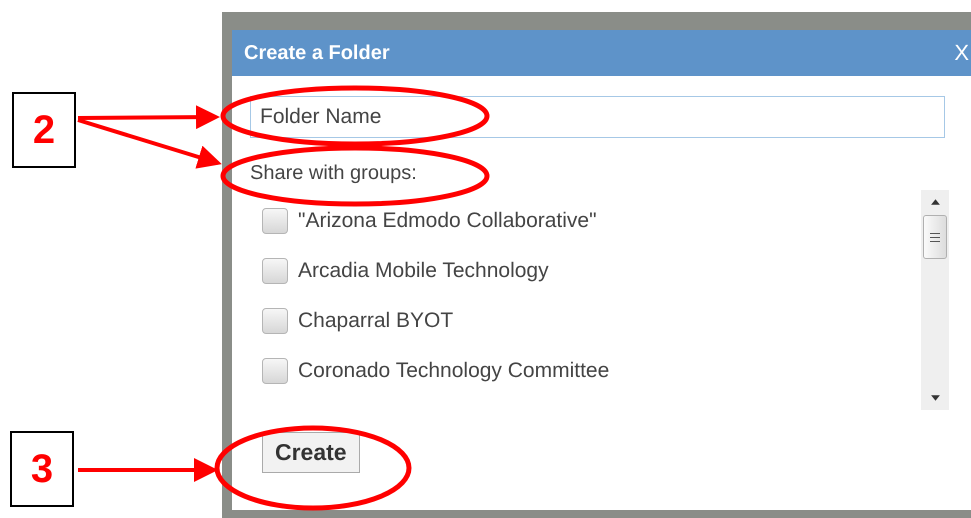 This screenshot has height=518, width=971. I want to click on dialog-title: Create a Folder, so click(317, 53).